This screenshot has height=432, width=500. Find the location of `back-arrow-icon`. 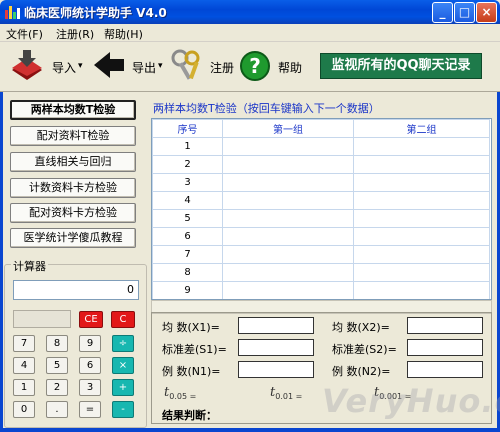

back-arrow-icon is located at coordinates (109, 65).